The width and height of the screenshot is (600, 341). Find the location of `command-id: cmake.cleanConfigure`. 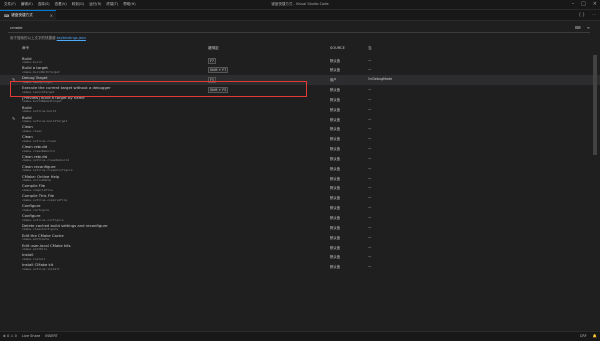

command-id: cmake.cleanConfigure is located at coordinates (40, 229).